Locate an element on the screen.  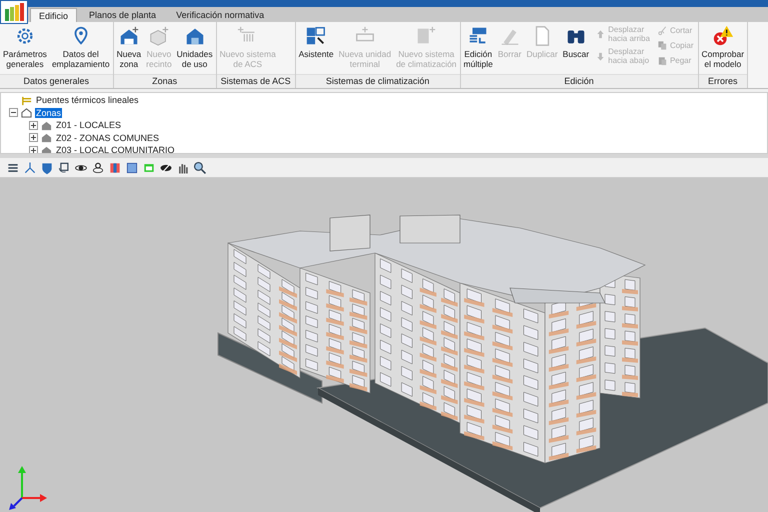
app-logo is located at coordinates (14, 12).